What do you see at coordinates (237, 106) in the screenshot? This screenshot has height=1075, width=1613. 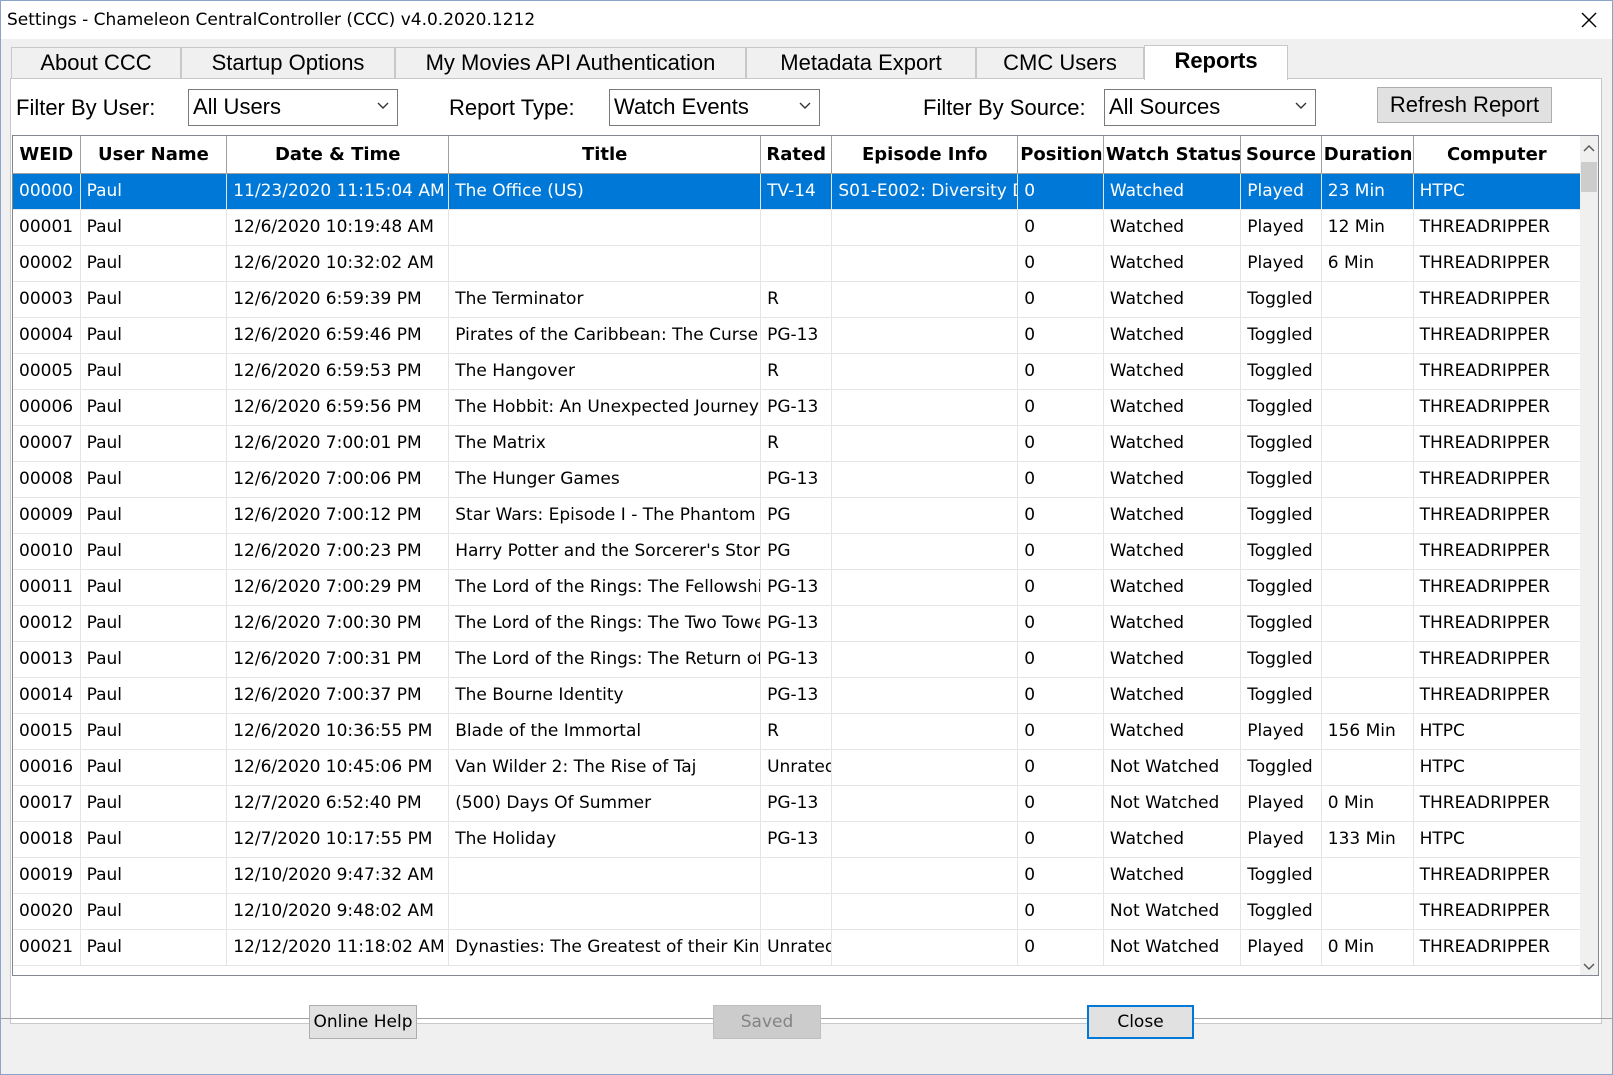 I see `filter-user-value: All Users` at bounding box center [237, 106].